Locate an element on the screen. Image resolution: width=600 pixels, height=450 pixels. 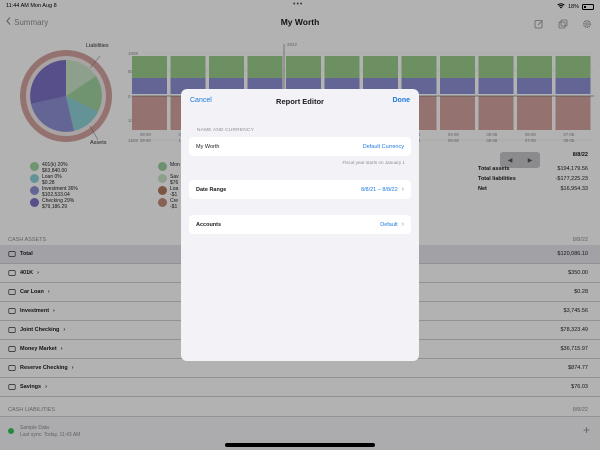
modal-title: Report Editor is located at coordinates (300, 101).